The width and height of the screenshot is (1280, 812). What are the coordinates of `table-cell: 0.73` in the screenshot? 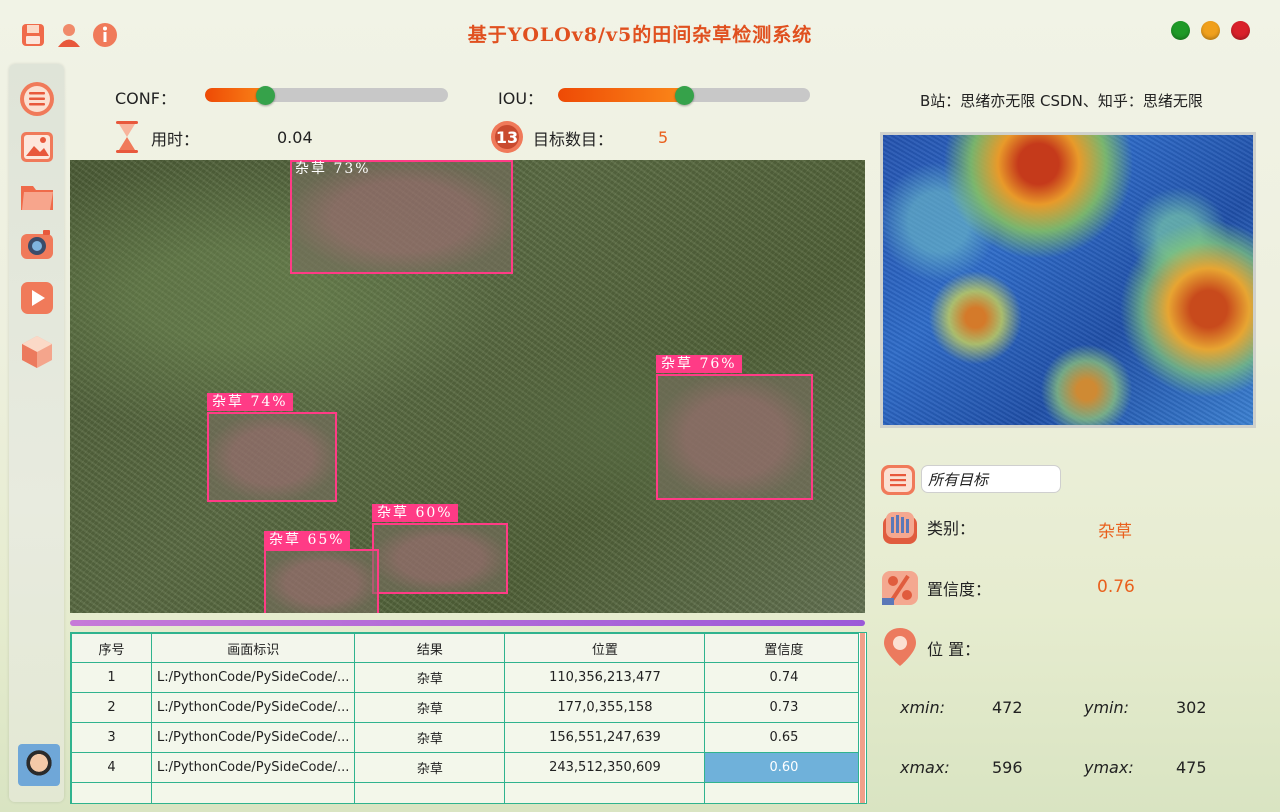 It's located at (784, 707).